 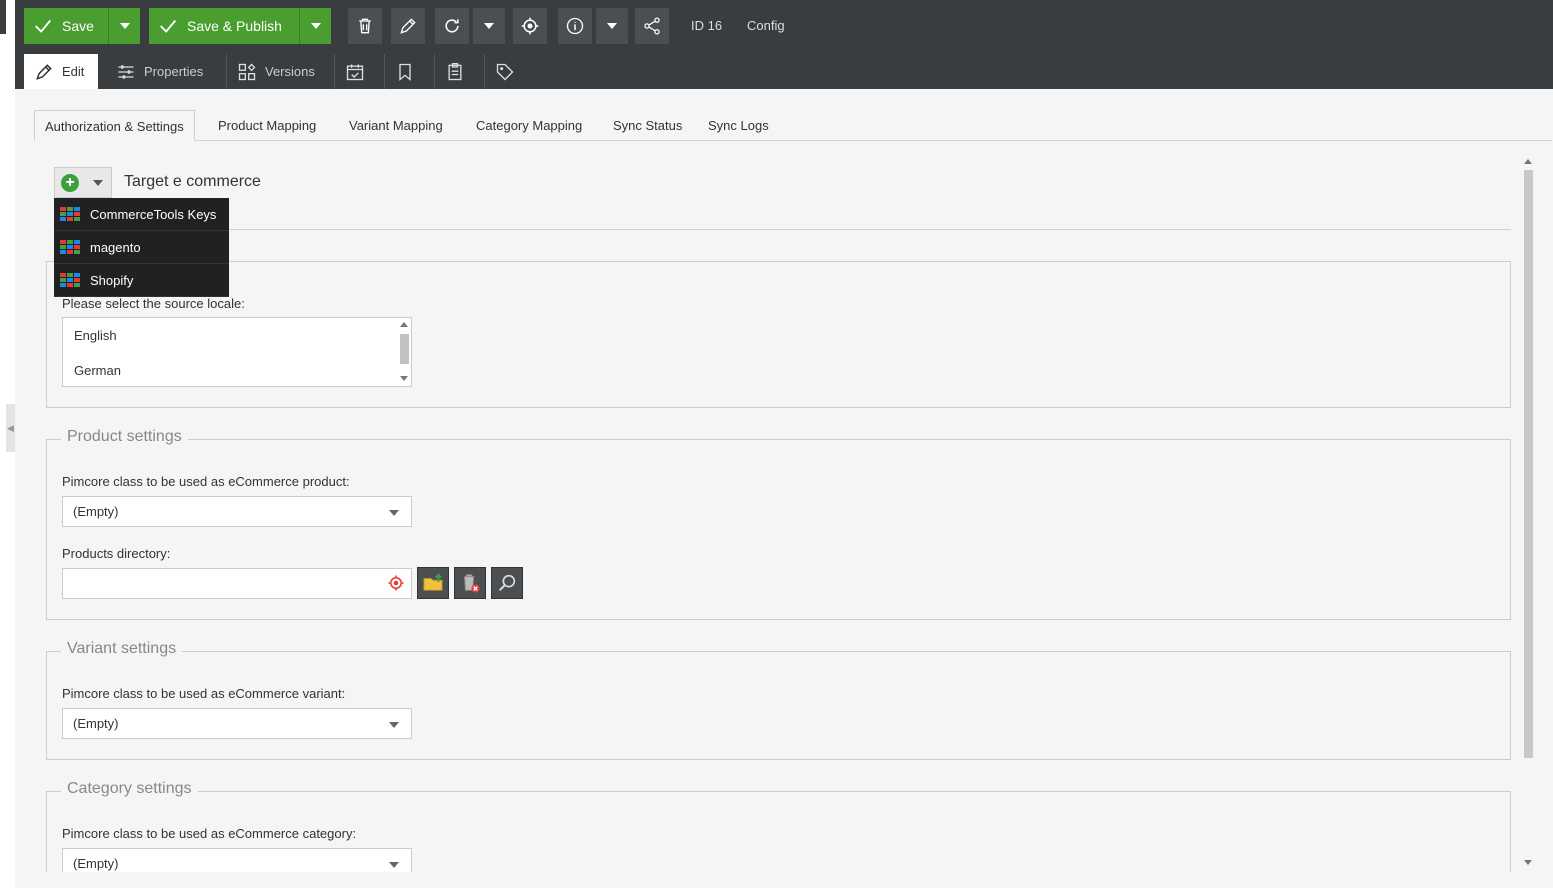 I want to click on tab-versions-label: Versions, so click(x=290, y=71).